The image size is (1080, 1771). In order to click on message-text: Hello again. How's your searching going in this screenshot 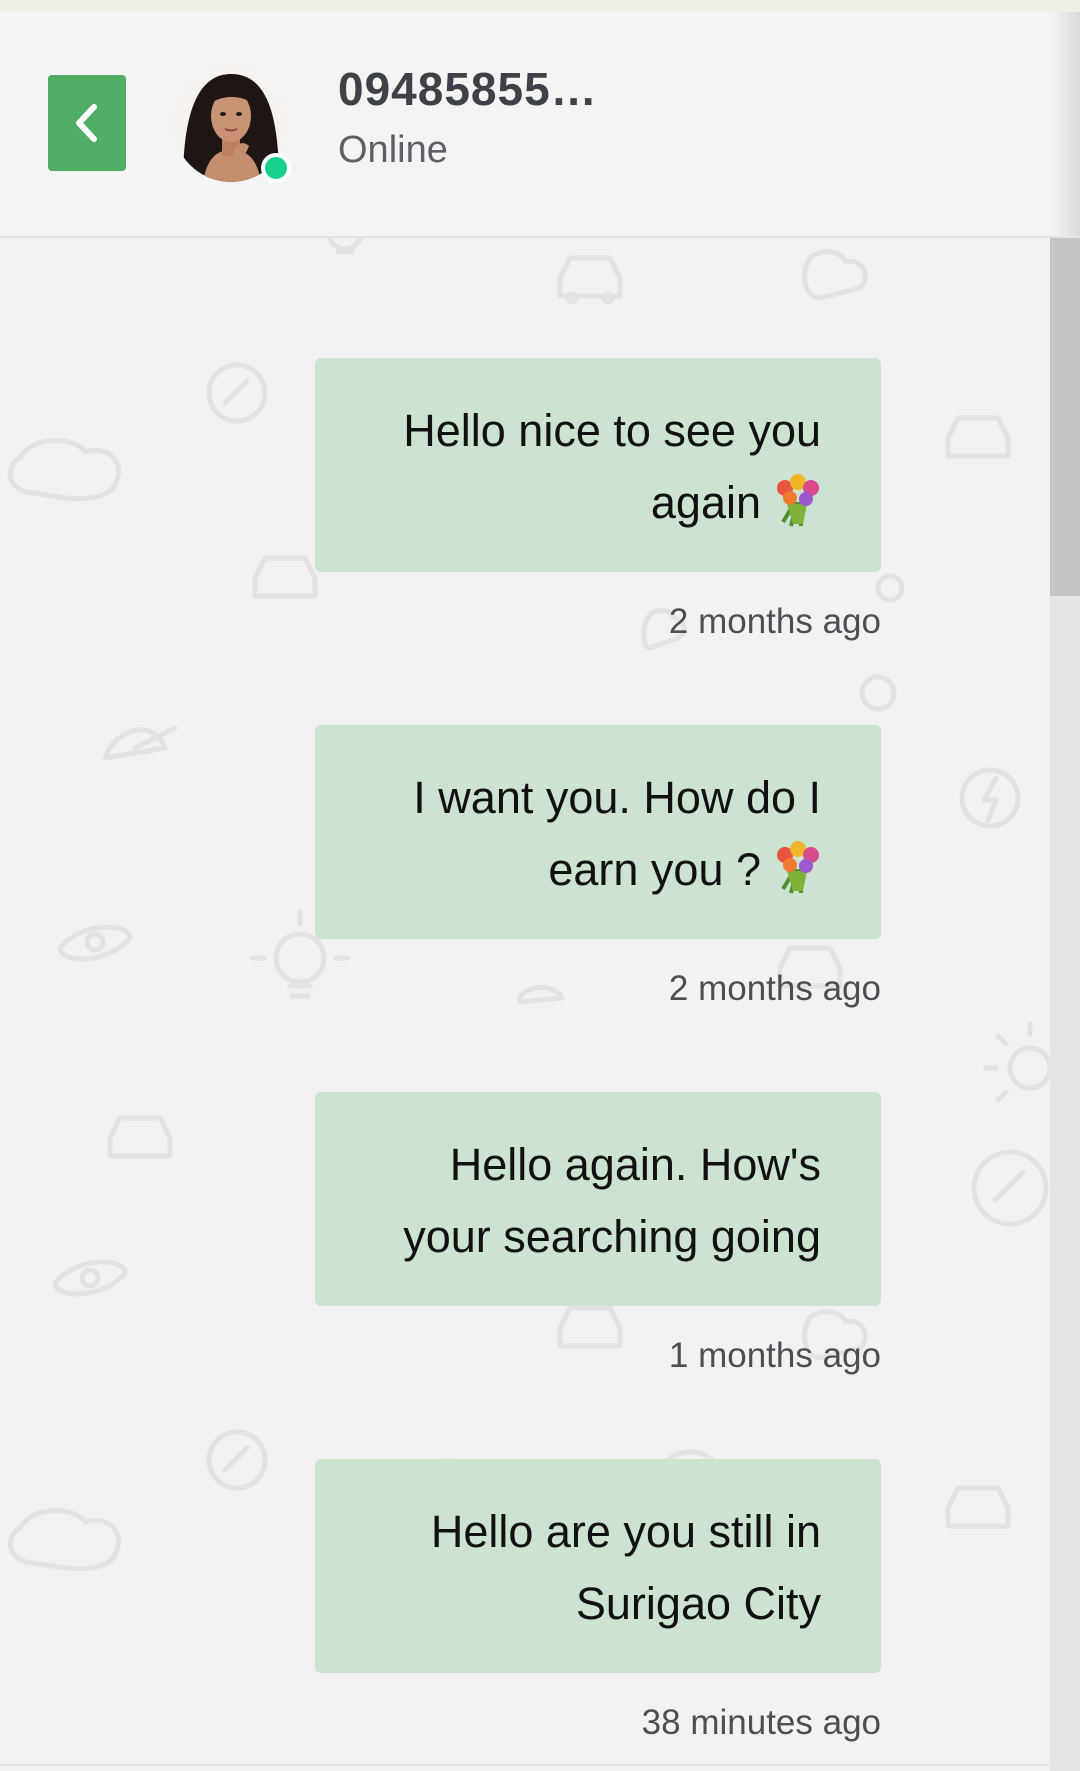, I will do `click(612, 1200)`.